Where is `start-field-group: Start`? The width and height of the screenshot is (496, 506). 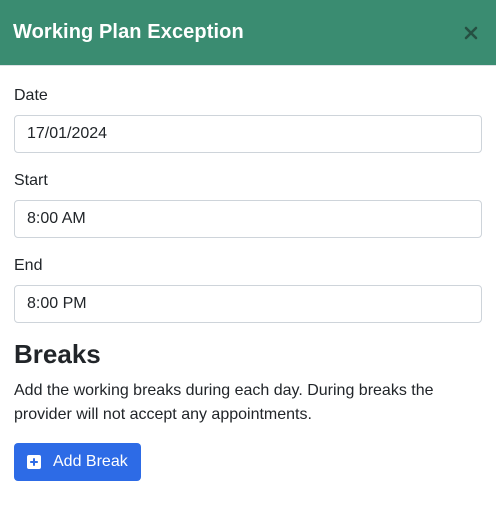 start-field-group: Start is located at coordinates (248, 204).